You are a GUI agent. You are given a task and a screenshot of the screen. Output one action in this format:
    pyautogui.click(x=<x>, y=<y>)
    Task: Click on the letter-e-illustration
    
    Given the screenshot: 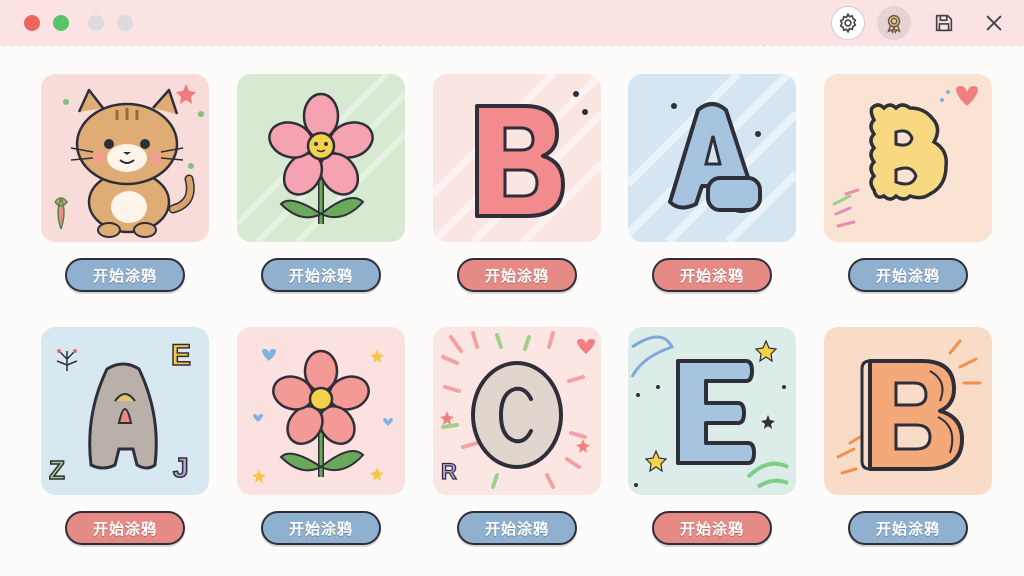 What is the action you would take?
    pyautogui.click(x=709, y=412)
    